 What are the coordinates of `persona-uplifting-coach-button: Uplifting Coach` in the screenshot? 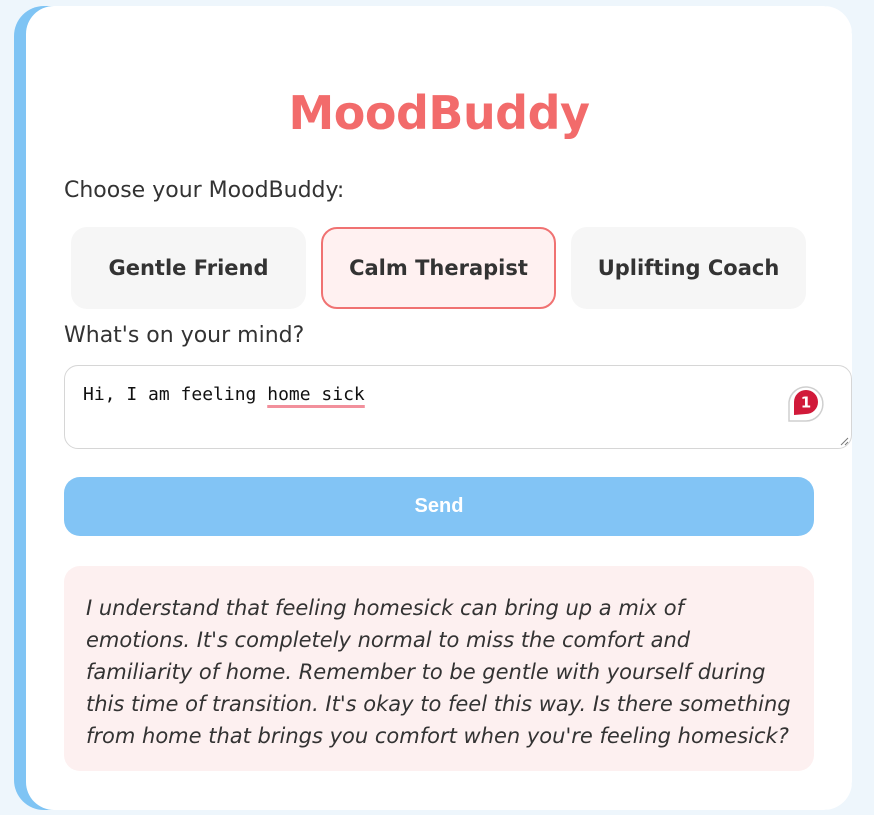 It's located at (688, 268).